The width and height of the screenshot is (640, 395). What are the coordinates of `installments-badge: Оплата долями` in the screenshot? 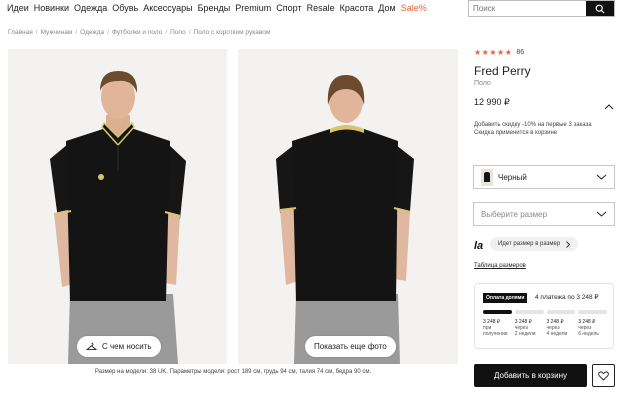 It's located at (505, 298).